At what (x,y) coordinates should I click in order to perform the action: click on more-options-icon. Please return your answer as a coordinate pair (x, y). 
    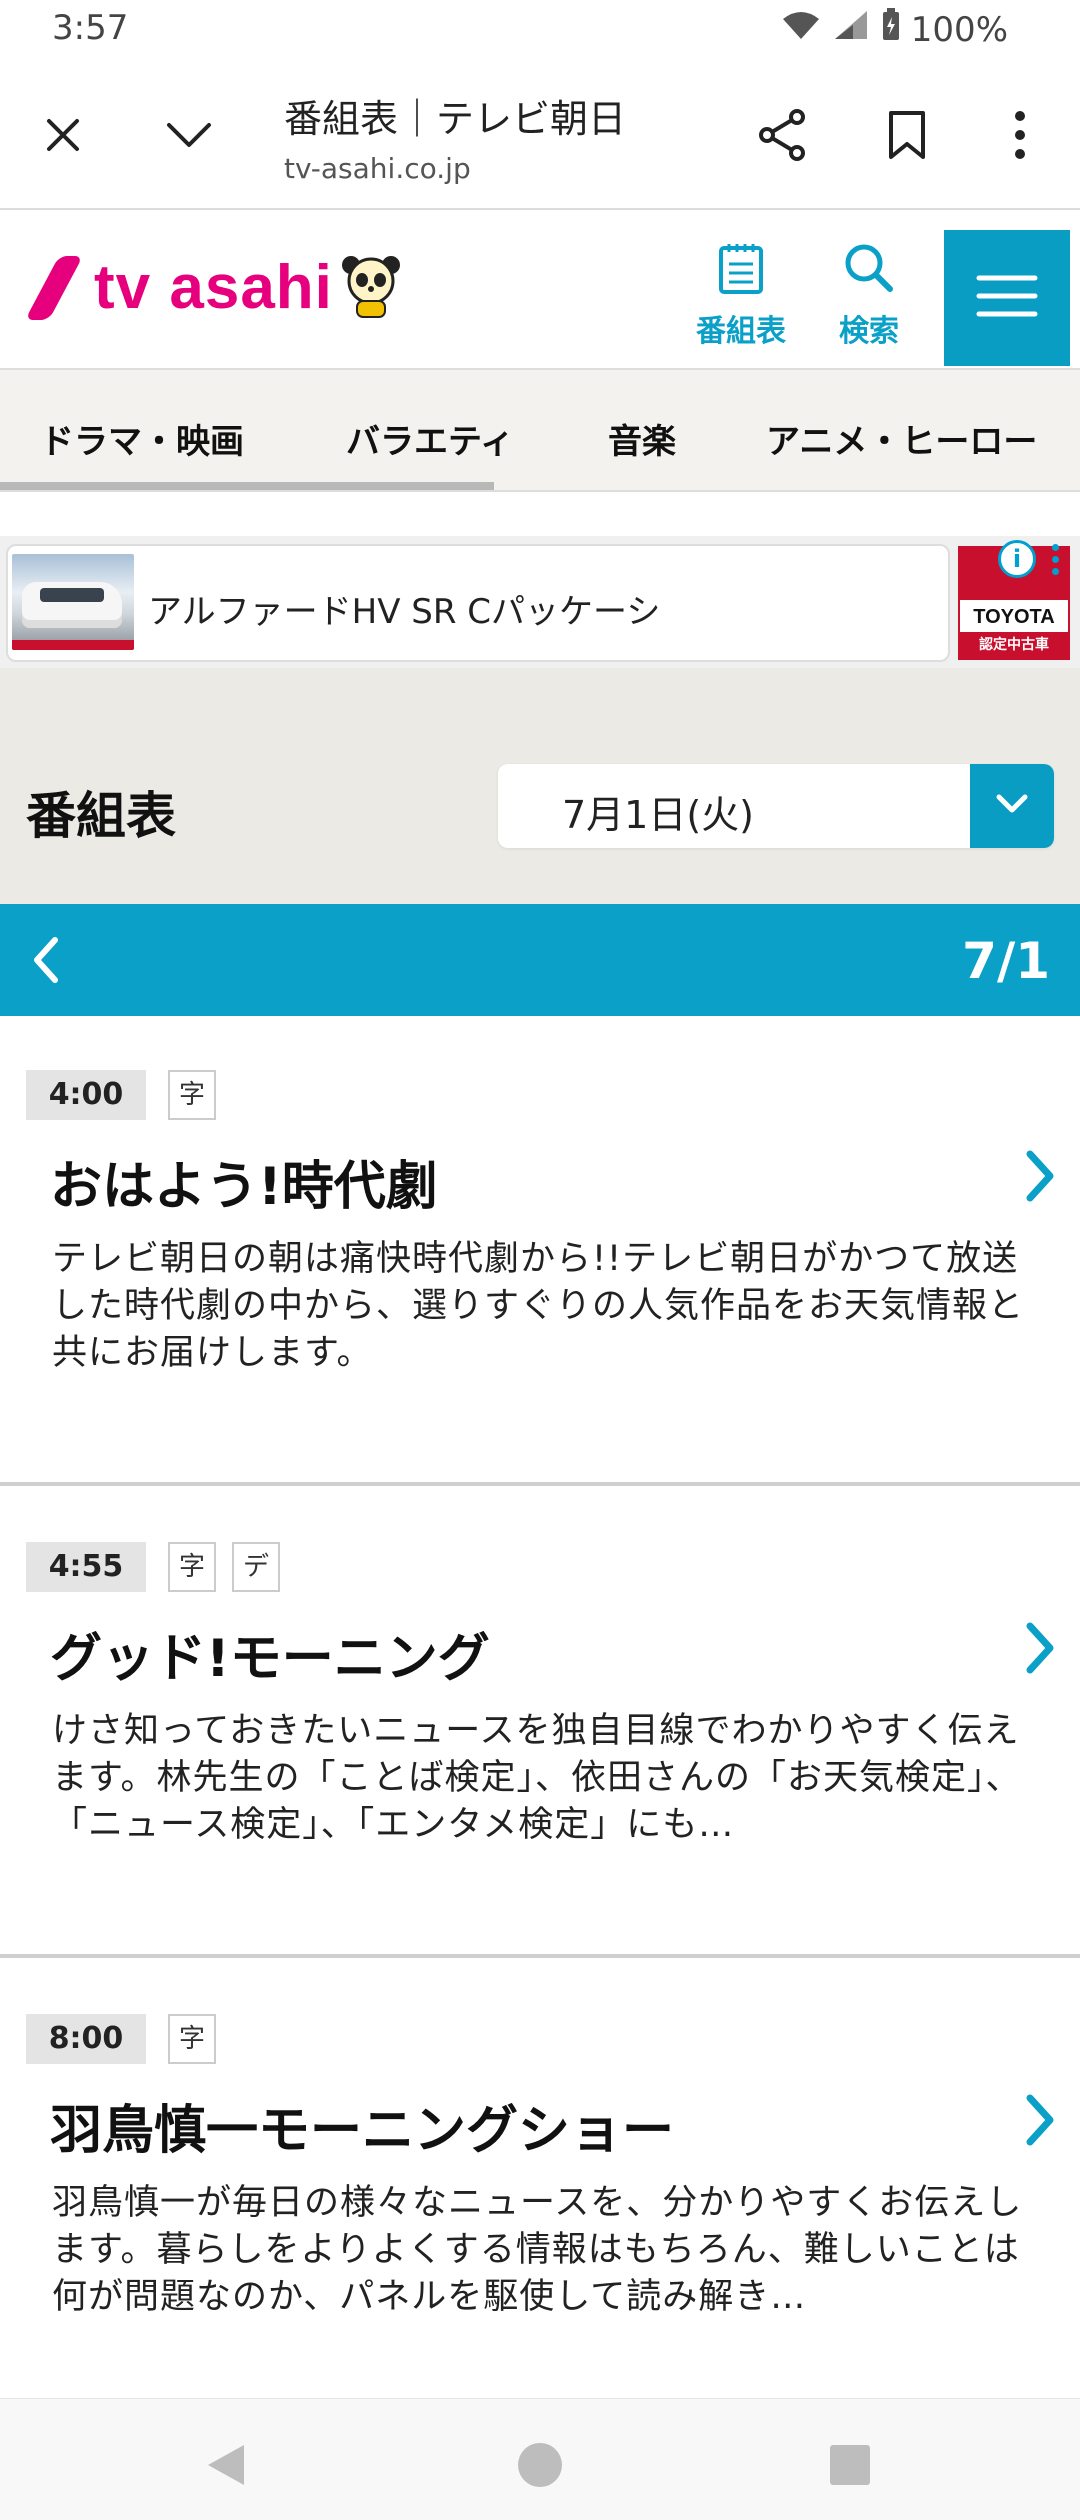
    Looking at the image, I should click on (1020, 135).